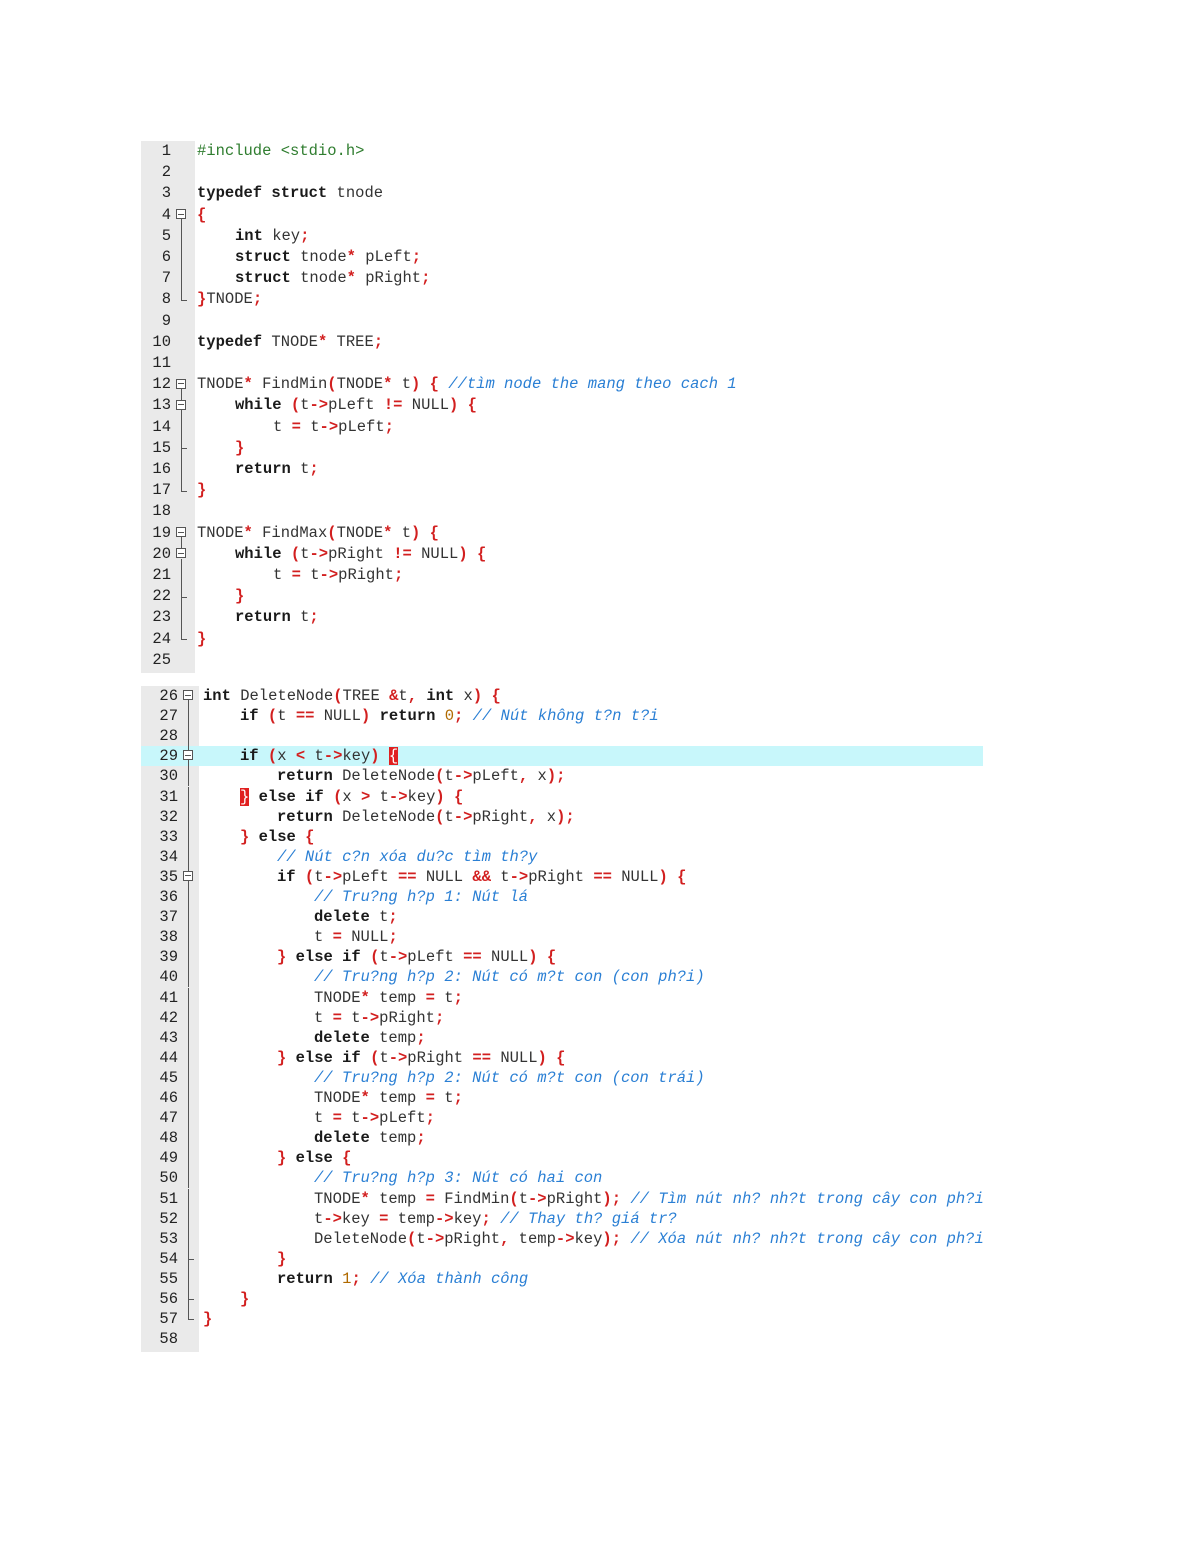  I want to click on code-line: 29 if (x < t->key) {, so click(562, 756).